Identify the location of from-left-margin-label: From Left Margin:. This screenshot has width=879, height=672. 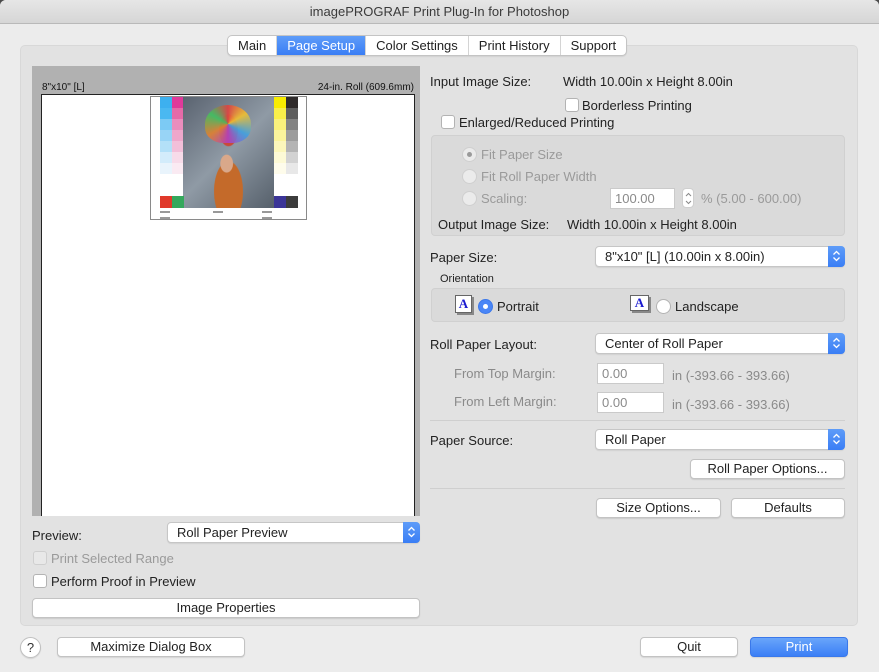
(505, 401).